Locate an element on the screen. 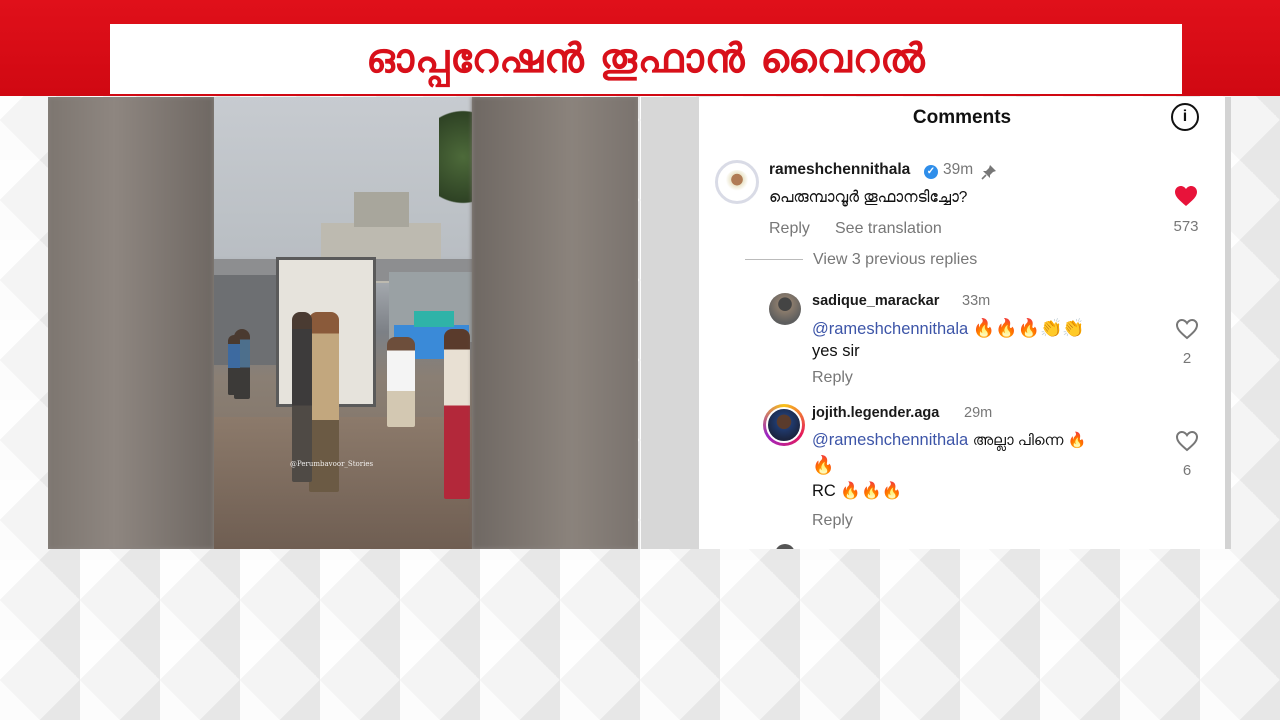 This screenshot has height=720, width=1280. reply-text-line2: yes sir is located at coordinates (836, 351).